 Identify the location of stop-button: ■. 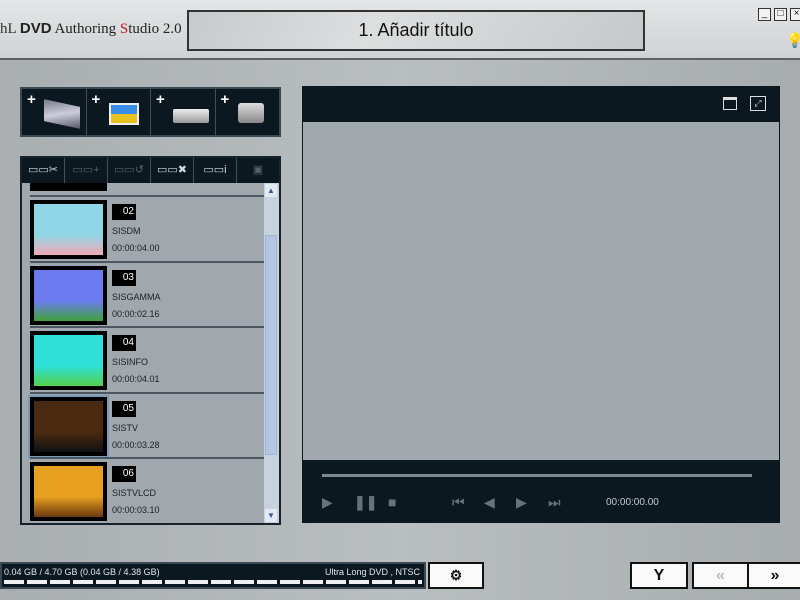
(392, 502).